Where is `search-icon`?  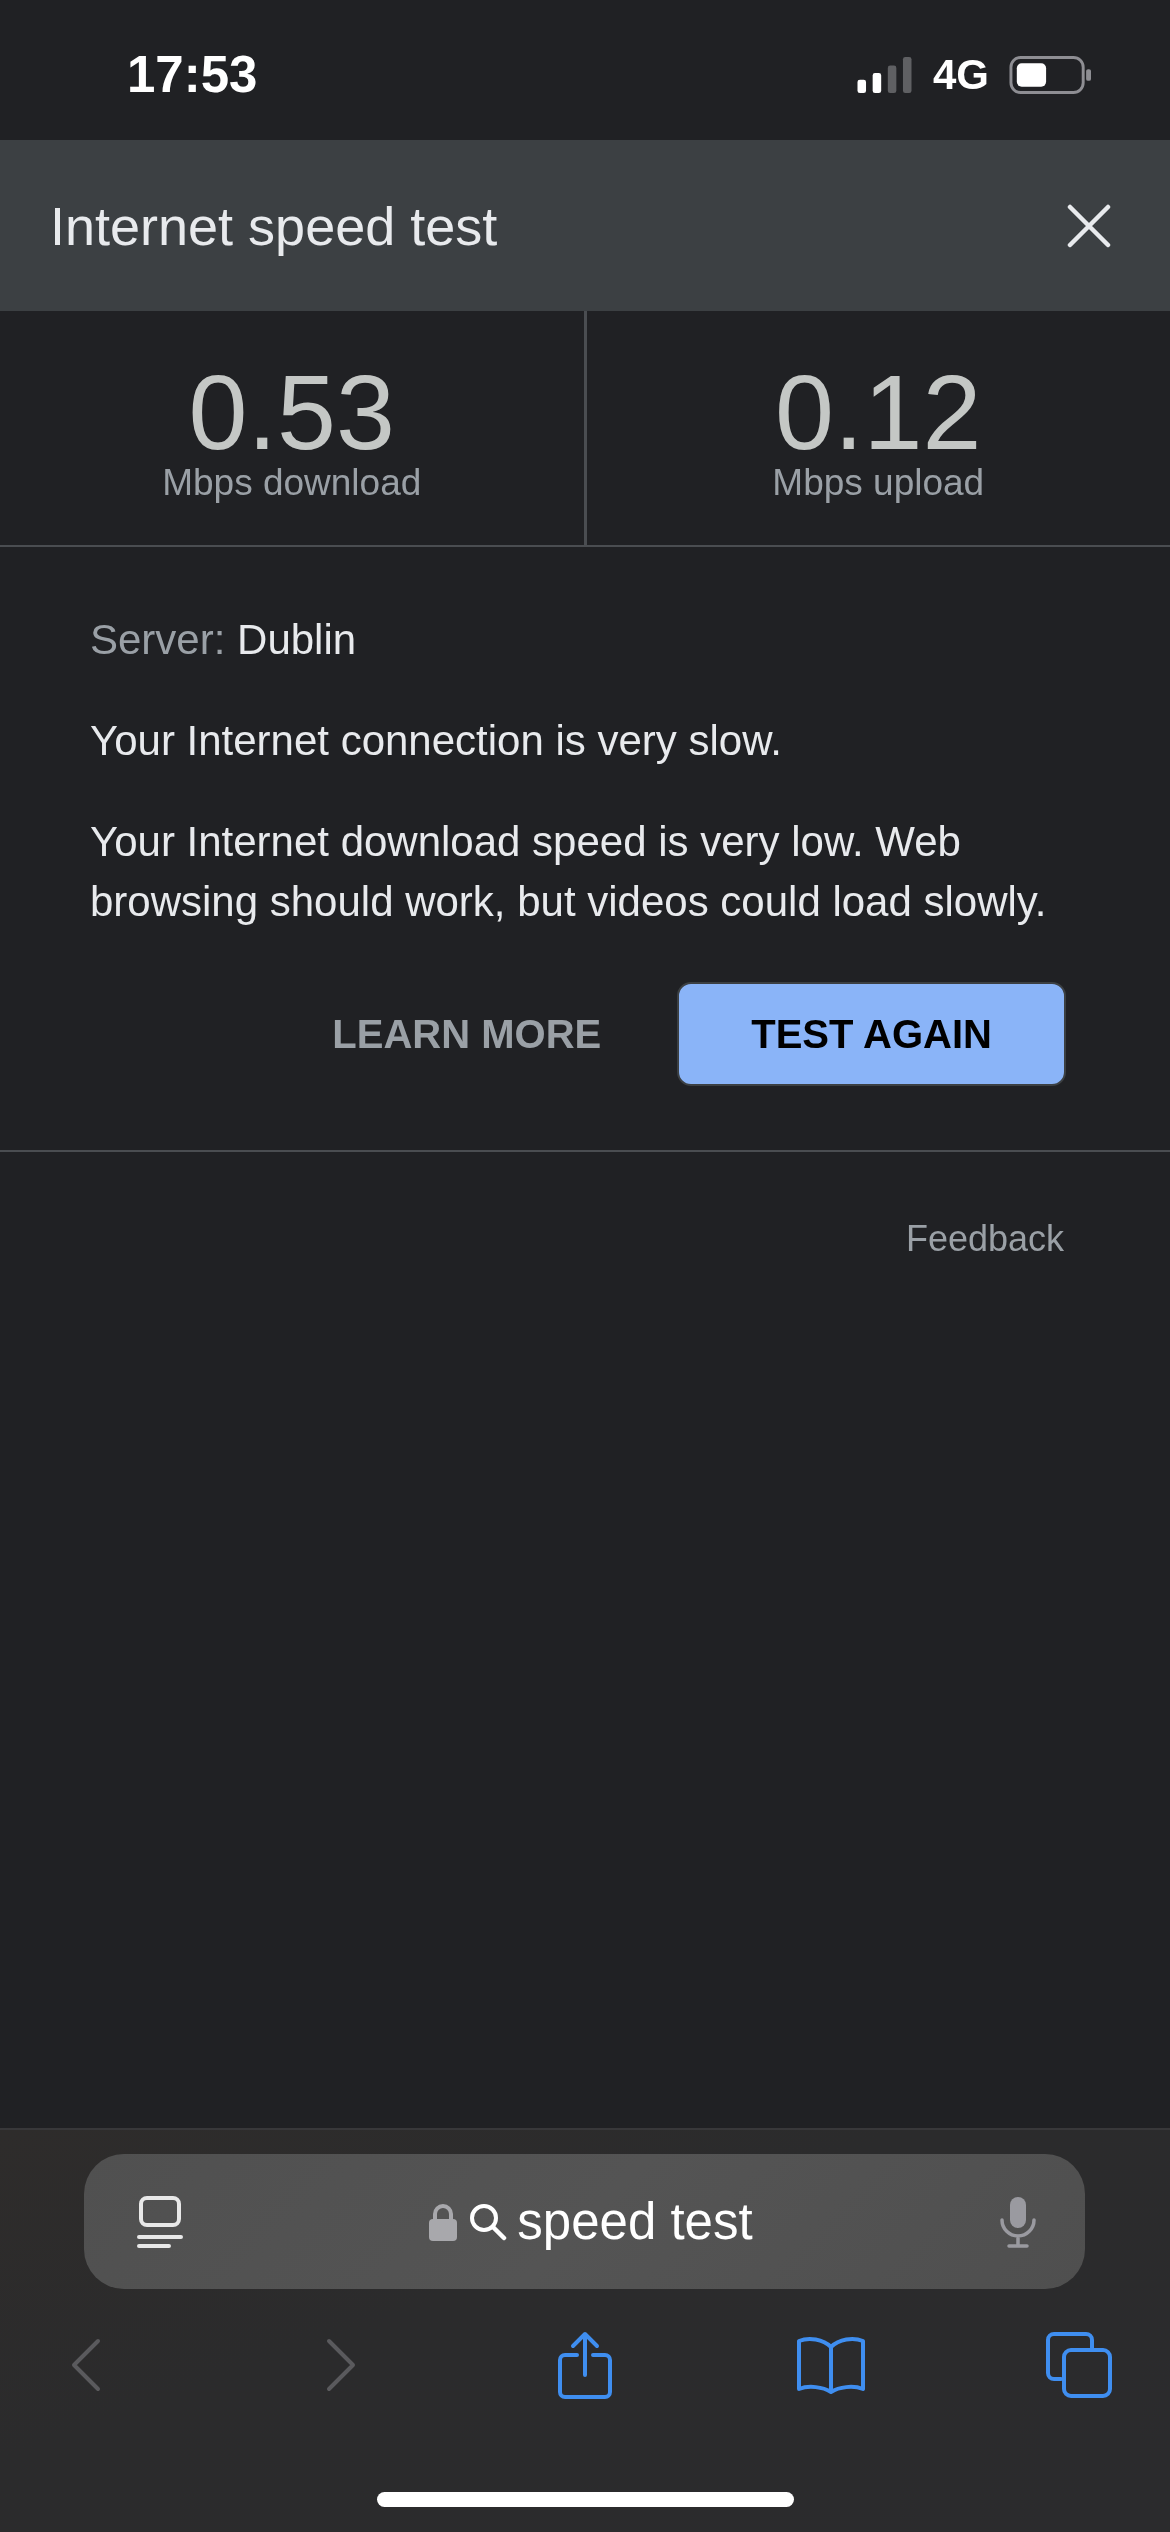
search-icon is located at coordinates (488, 2221).